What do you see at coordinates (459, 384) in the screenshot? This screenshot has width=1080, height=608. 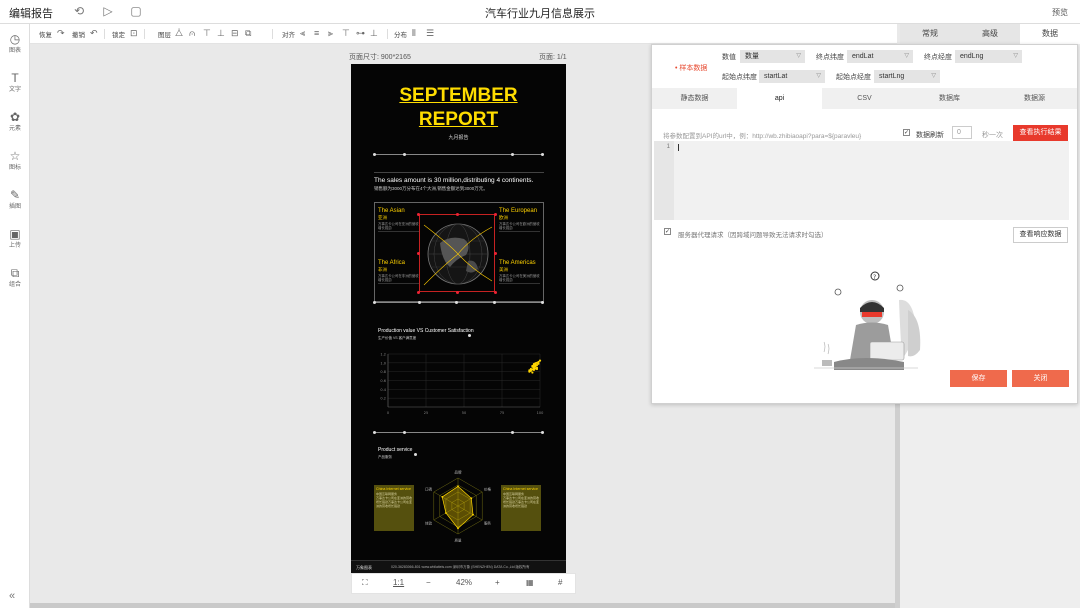 I see `scatter-chart: 1.2 1.0 0.8 0.6 0.4 0.2 0 25 50 75 100` at bounding box center [459, 384].